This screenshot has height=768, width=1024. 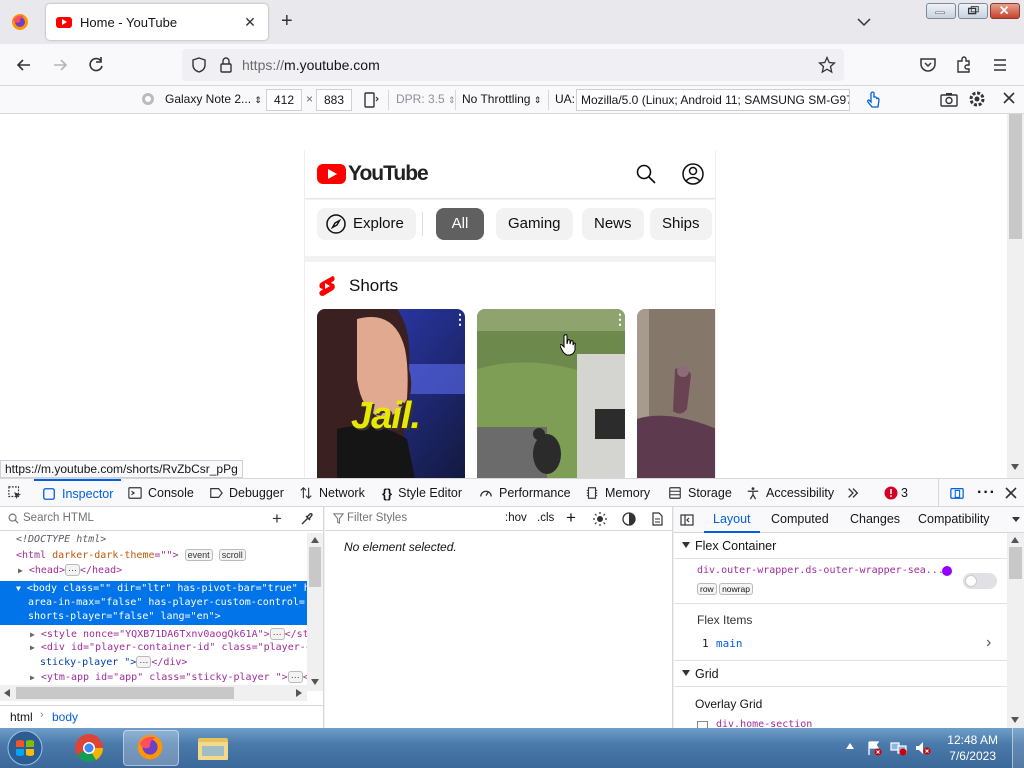 I want to click on devtools-tab-storage: Storage, so click(x=700, y=493).